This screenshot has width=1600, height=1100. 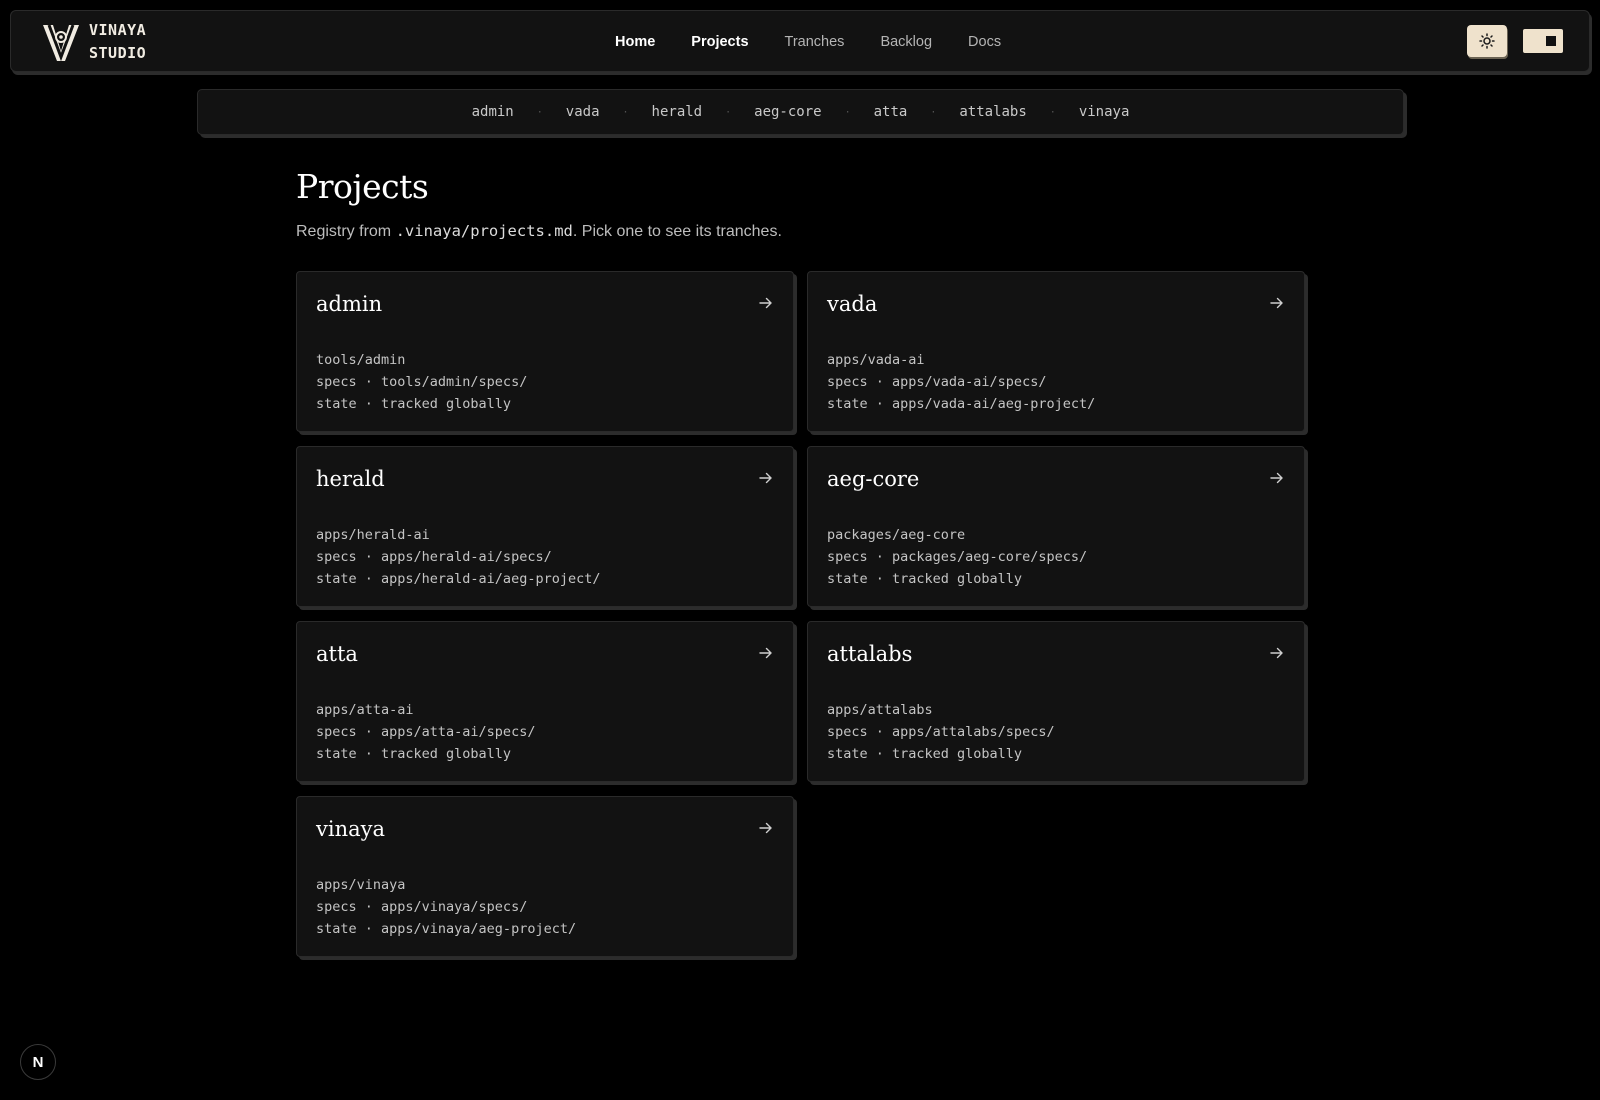 I want to click on sun-icon, so click(x=1487, y=41).